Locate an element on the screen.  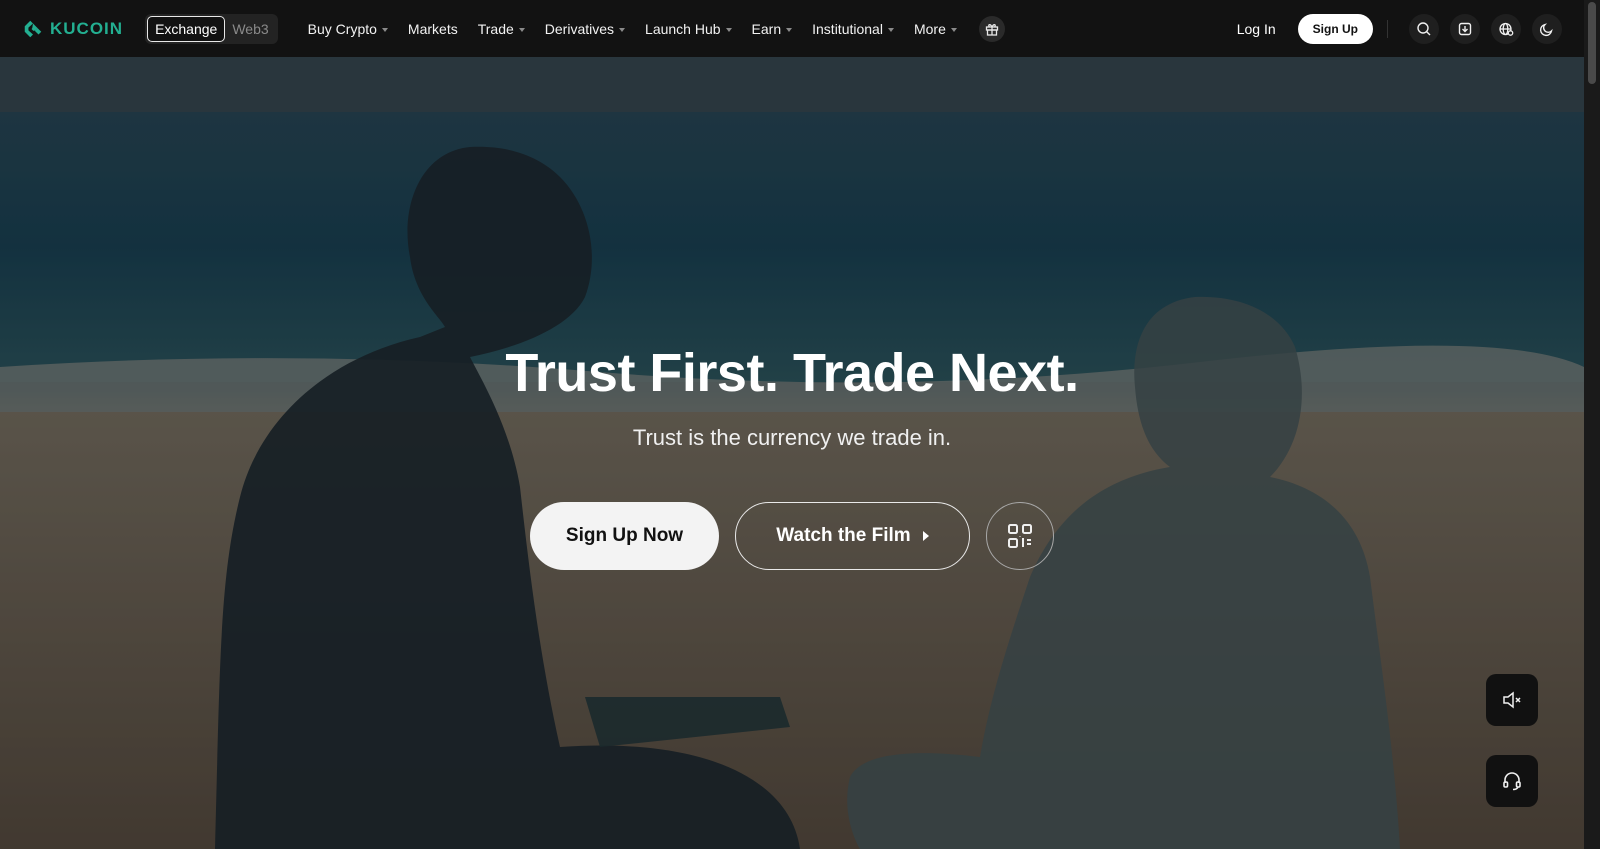
theme-toggle-button is located at coordinates (1547, 28).